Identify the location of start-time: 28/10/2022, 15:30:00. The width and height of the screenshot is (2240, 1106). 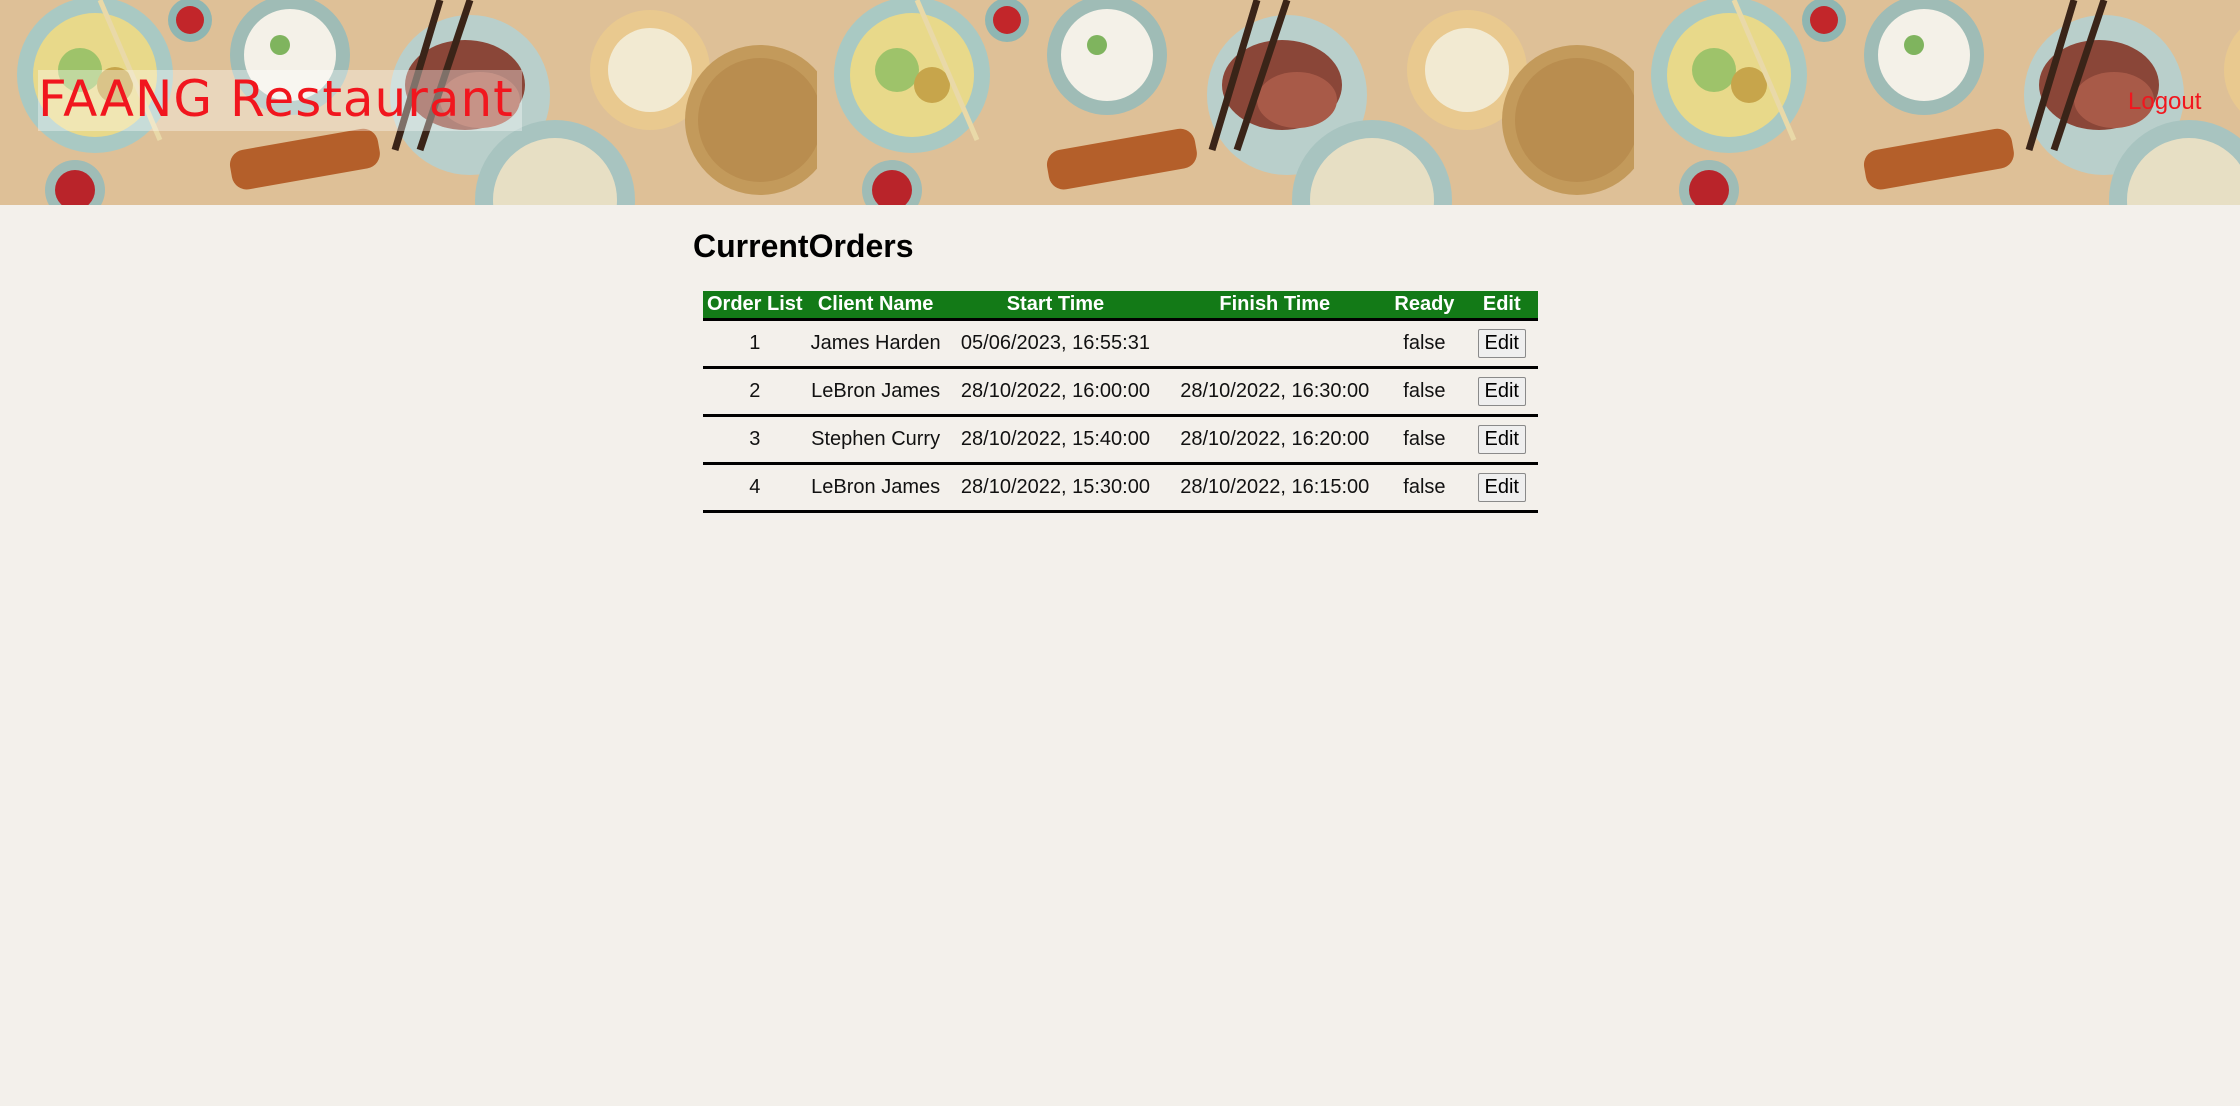
(1055, 488).